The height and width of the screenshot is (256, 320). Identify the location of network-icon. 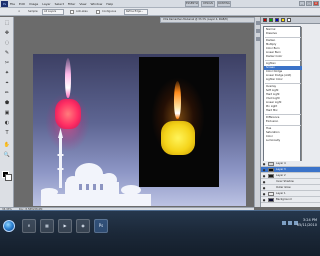
(284, 223).